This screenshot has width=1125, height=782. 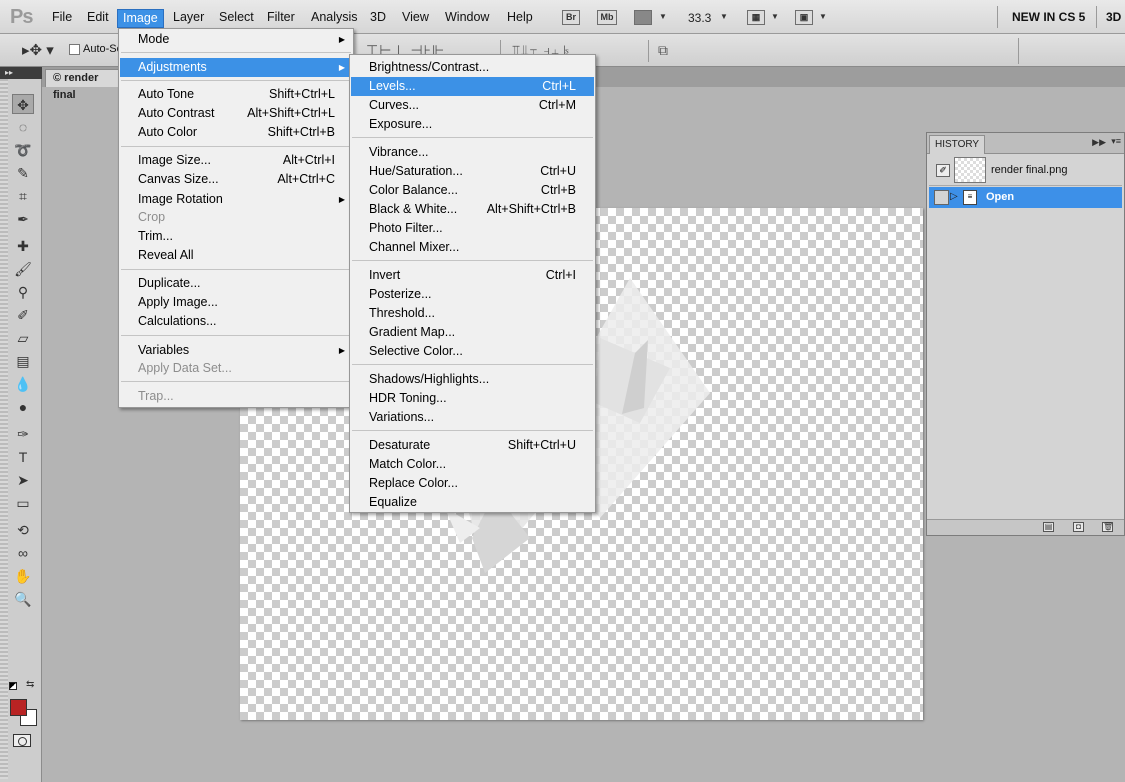 What do you see at coordinates (236, 199) in the screenshot?
I see `menu-item-image-rotation: Image Rotation ▶` at bounding box center [236, 199].